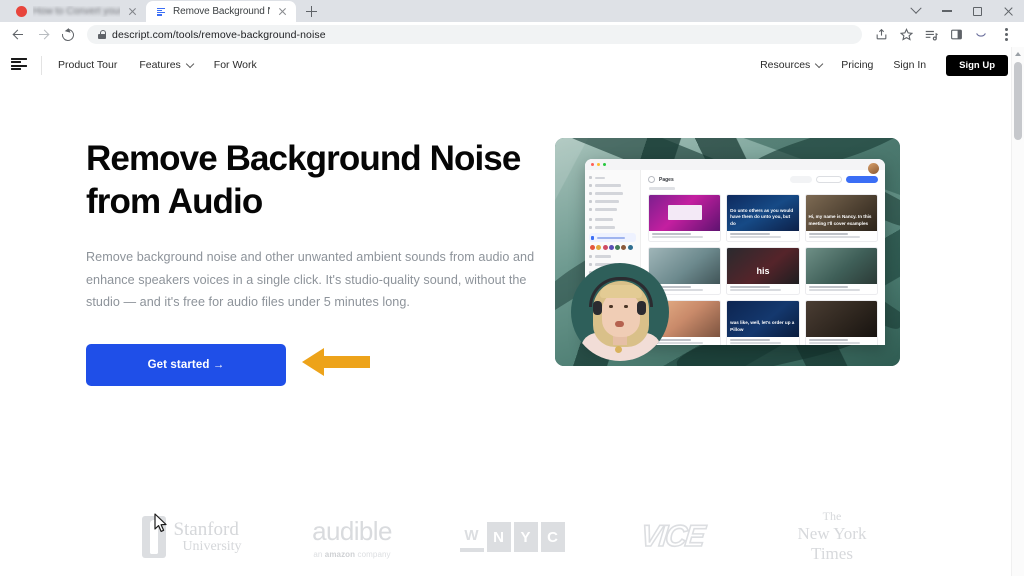  Describe the element at coordinates (946, 11) in the screenshot. I see `minimize-button` at that location.